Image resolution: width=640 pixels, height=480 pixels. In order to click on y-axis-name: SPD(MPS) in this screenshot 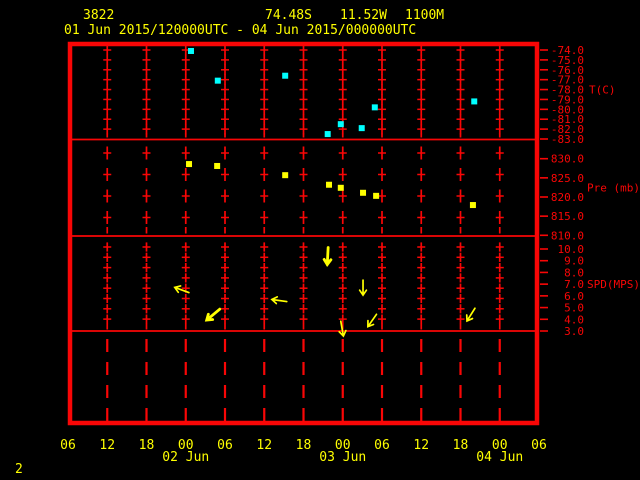, I will do `click(613, 284)`.